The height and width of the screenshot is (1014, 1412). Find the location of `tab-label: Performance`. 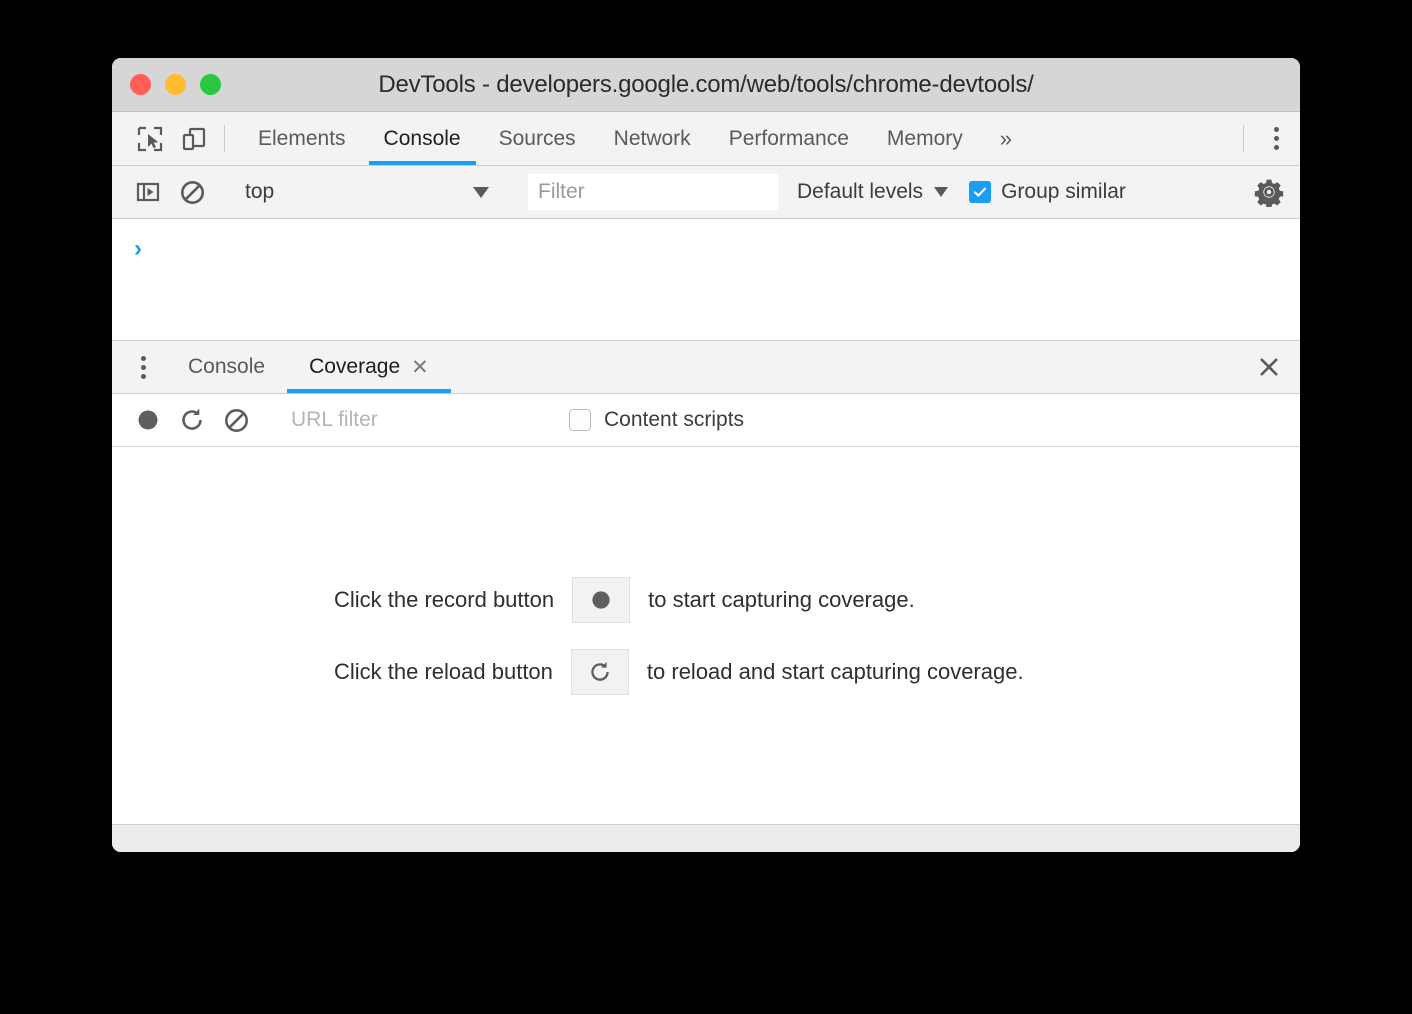

tab-label: Performance is located at coordinates (788, 138).